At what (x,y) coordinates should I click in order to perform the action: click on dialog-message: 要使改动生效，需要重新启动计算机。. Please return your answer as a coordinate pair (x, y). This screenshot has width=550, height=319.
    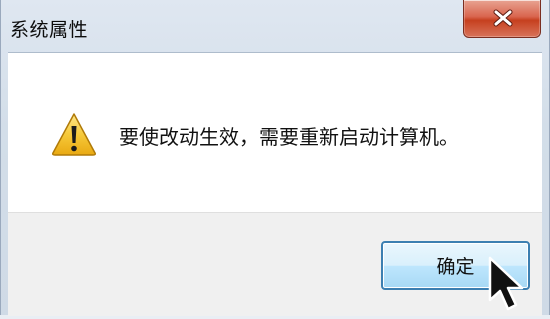
    Looking at the image, I should click on (289, 137).